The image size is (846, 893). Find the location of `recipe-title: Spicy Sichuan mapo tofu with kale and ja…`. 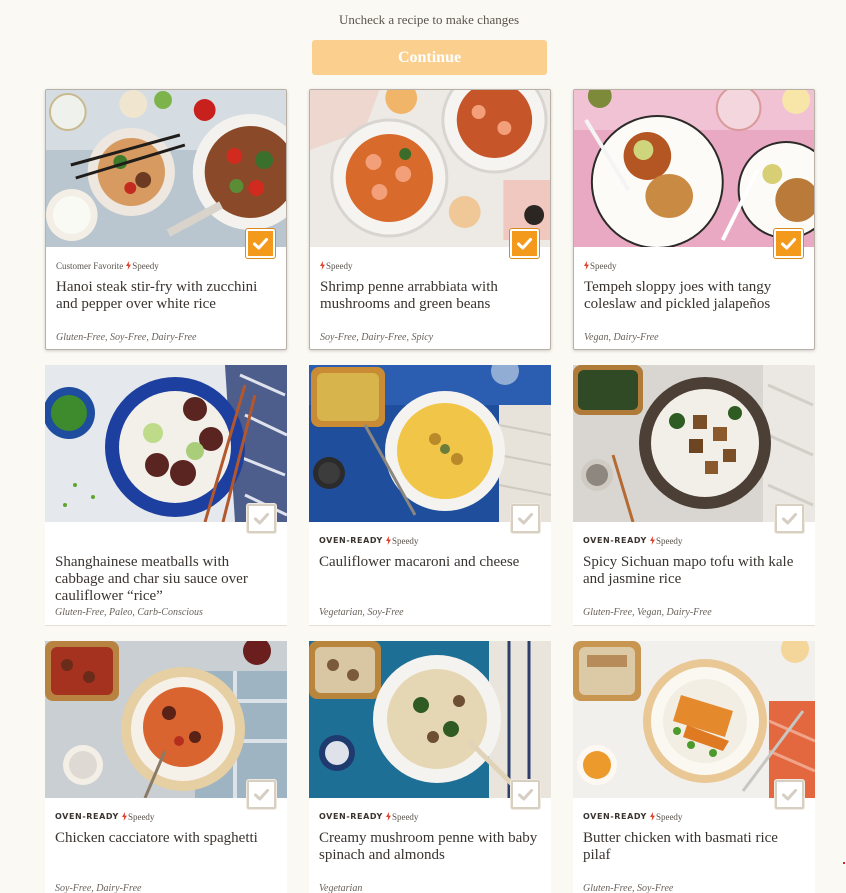

recipe-title: Spicy Sichuan mapo tofu with kale and ja… is located at coordinates (688, 570).